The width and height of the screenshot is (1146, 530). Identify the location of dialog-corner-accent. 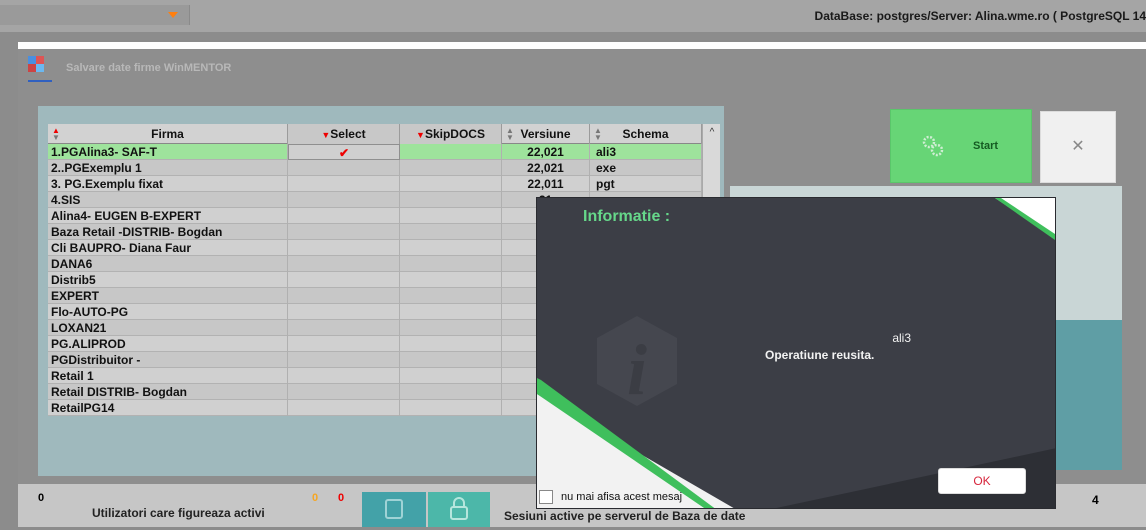
(1025, 219).